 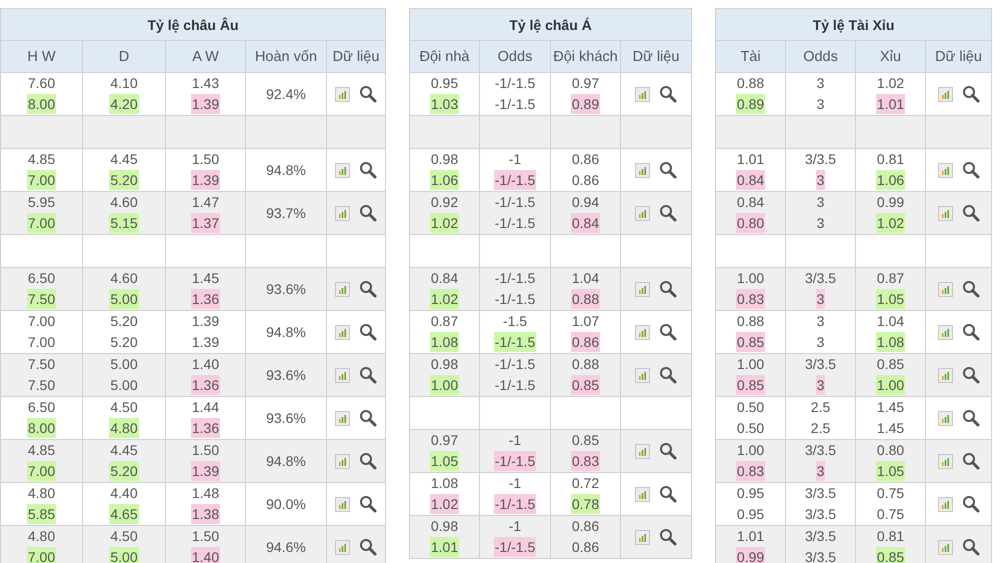 What do you see at coordinates (41, 471) in the screenshot?
I see `odds-value: 7.00` at bounding box center [41, 471].